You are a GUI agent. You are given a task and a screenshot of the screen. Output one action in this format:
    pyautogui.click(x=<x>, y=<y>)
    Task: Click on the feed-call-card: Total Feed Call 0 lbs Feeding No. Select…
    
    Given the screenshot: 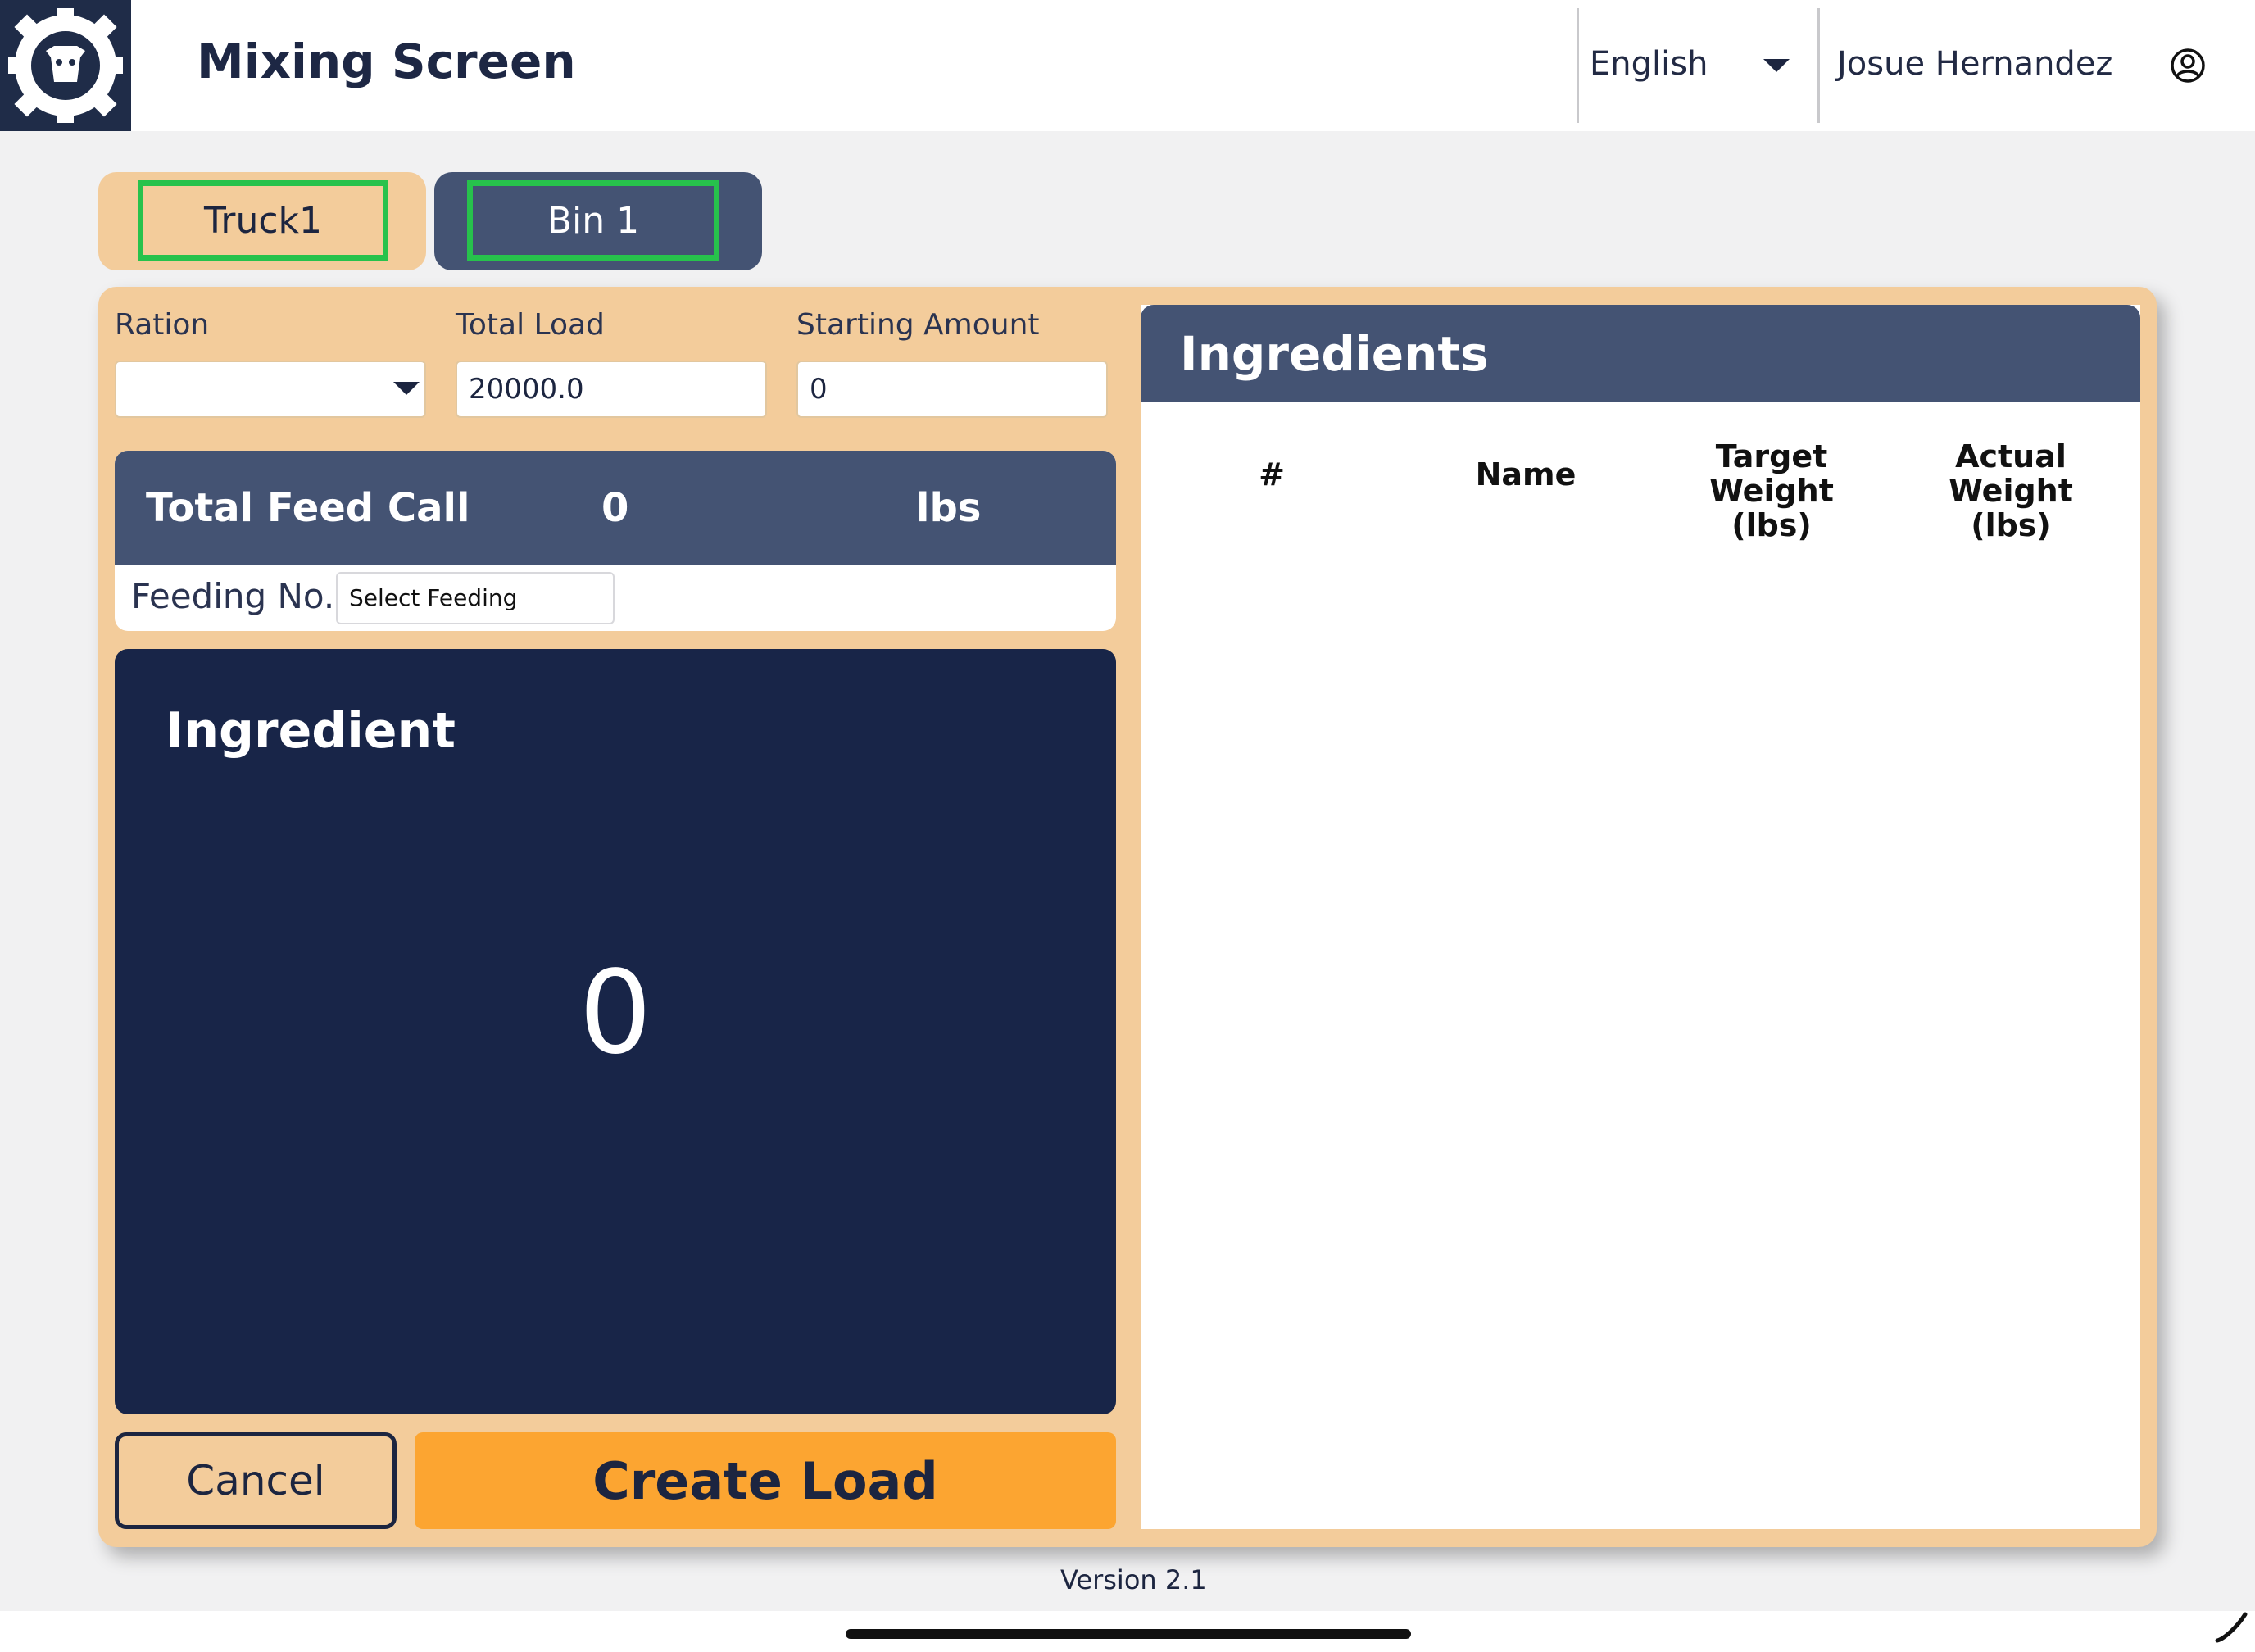 What is the action you would take?
    pyautogui.click(x=616, y=541)
    